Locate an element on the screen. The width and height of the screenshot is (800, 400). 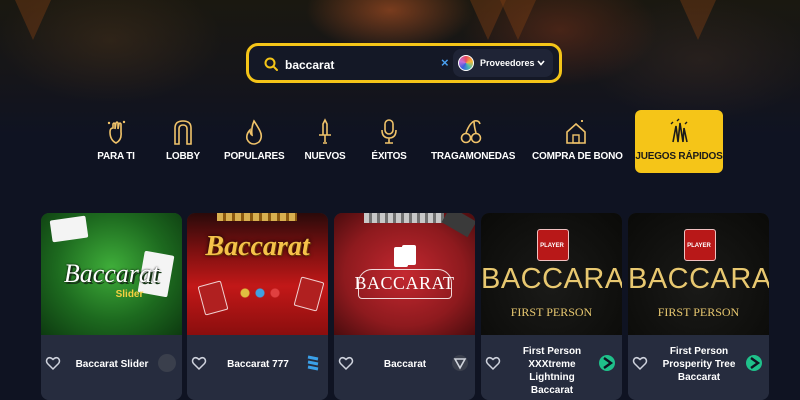
provider-triangle-icon is located at coordinates (460, 363).